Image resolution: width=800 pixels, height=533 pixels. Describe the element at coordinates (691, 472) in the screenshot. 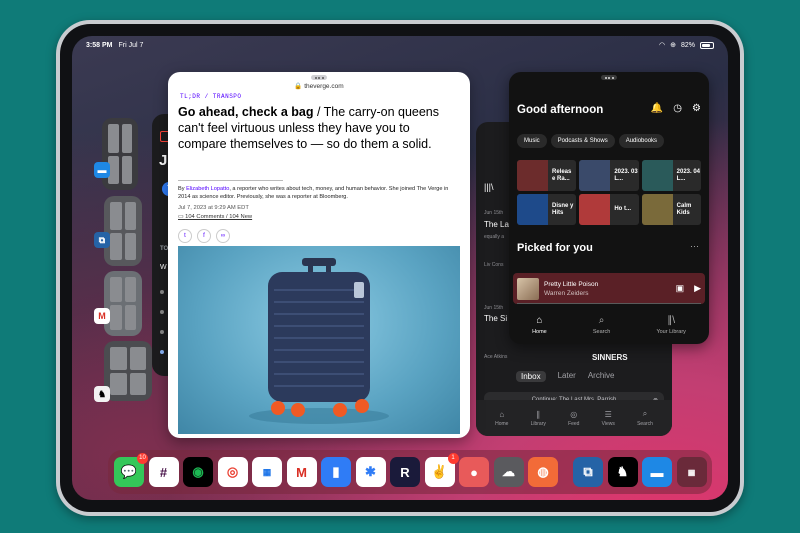

I see `recent-apps: ▦` at that location.